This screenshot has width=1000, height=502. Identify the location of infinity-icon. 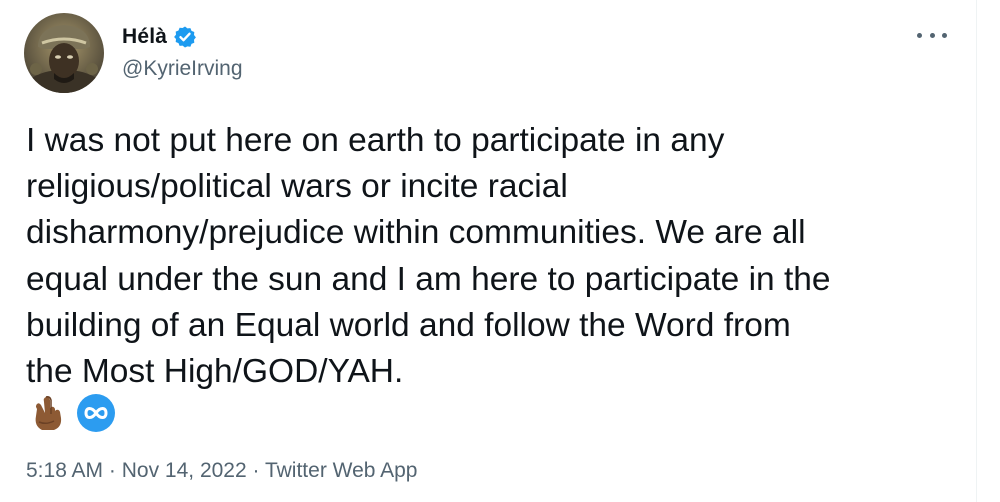
(96, 413).